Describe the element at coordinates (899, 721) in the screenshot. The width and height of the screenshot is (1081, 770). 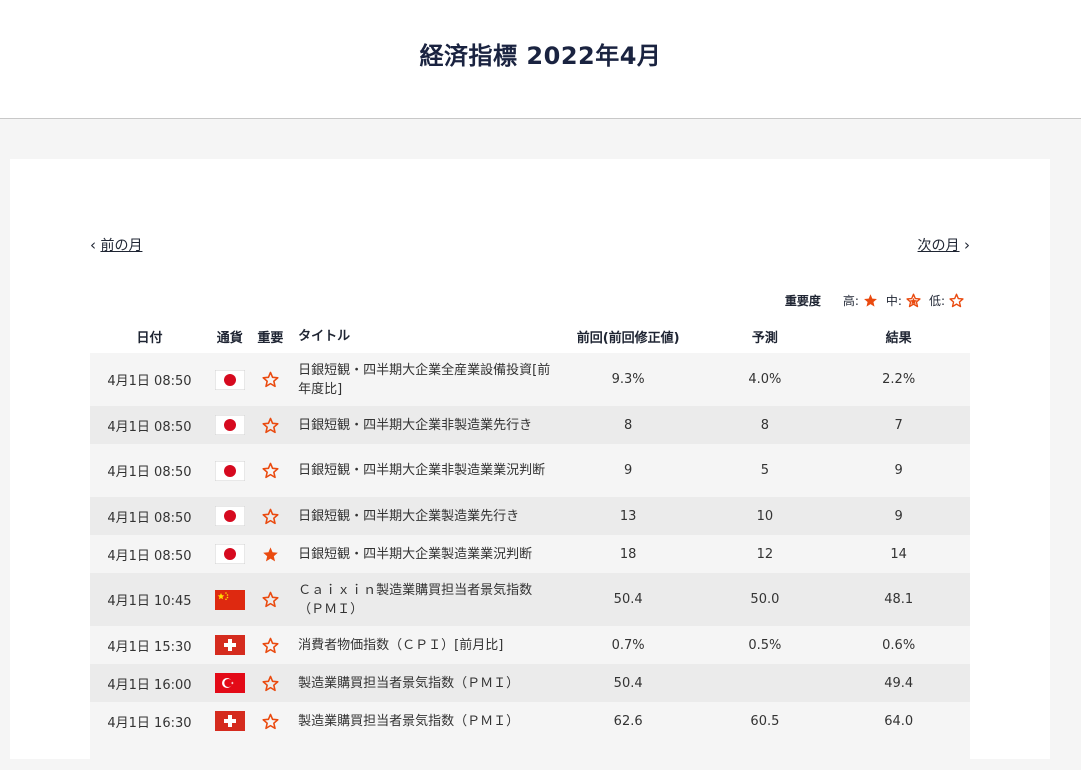
I see `row-result: 64.0` at that location.